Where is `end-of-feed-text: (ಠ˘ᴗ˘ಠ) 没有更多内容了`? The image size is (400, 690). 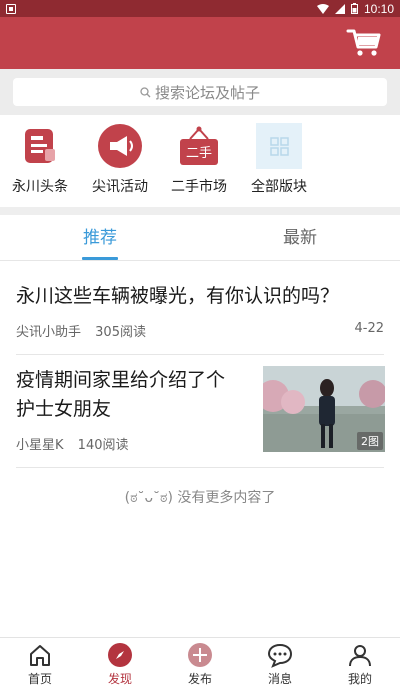 end-of-feed-text: (ಠ˘ᴗ˘ಠ) 没有更多内容了 is located at coordinates (200, 498).